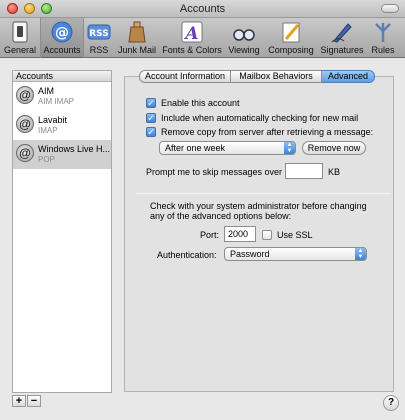  What do you see at coordinates (291, 50) in the screenshot?
I see `toolbar-composing-label: Composing` at bounding box center [291, 50].